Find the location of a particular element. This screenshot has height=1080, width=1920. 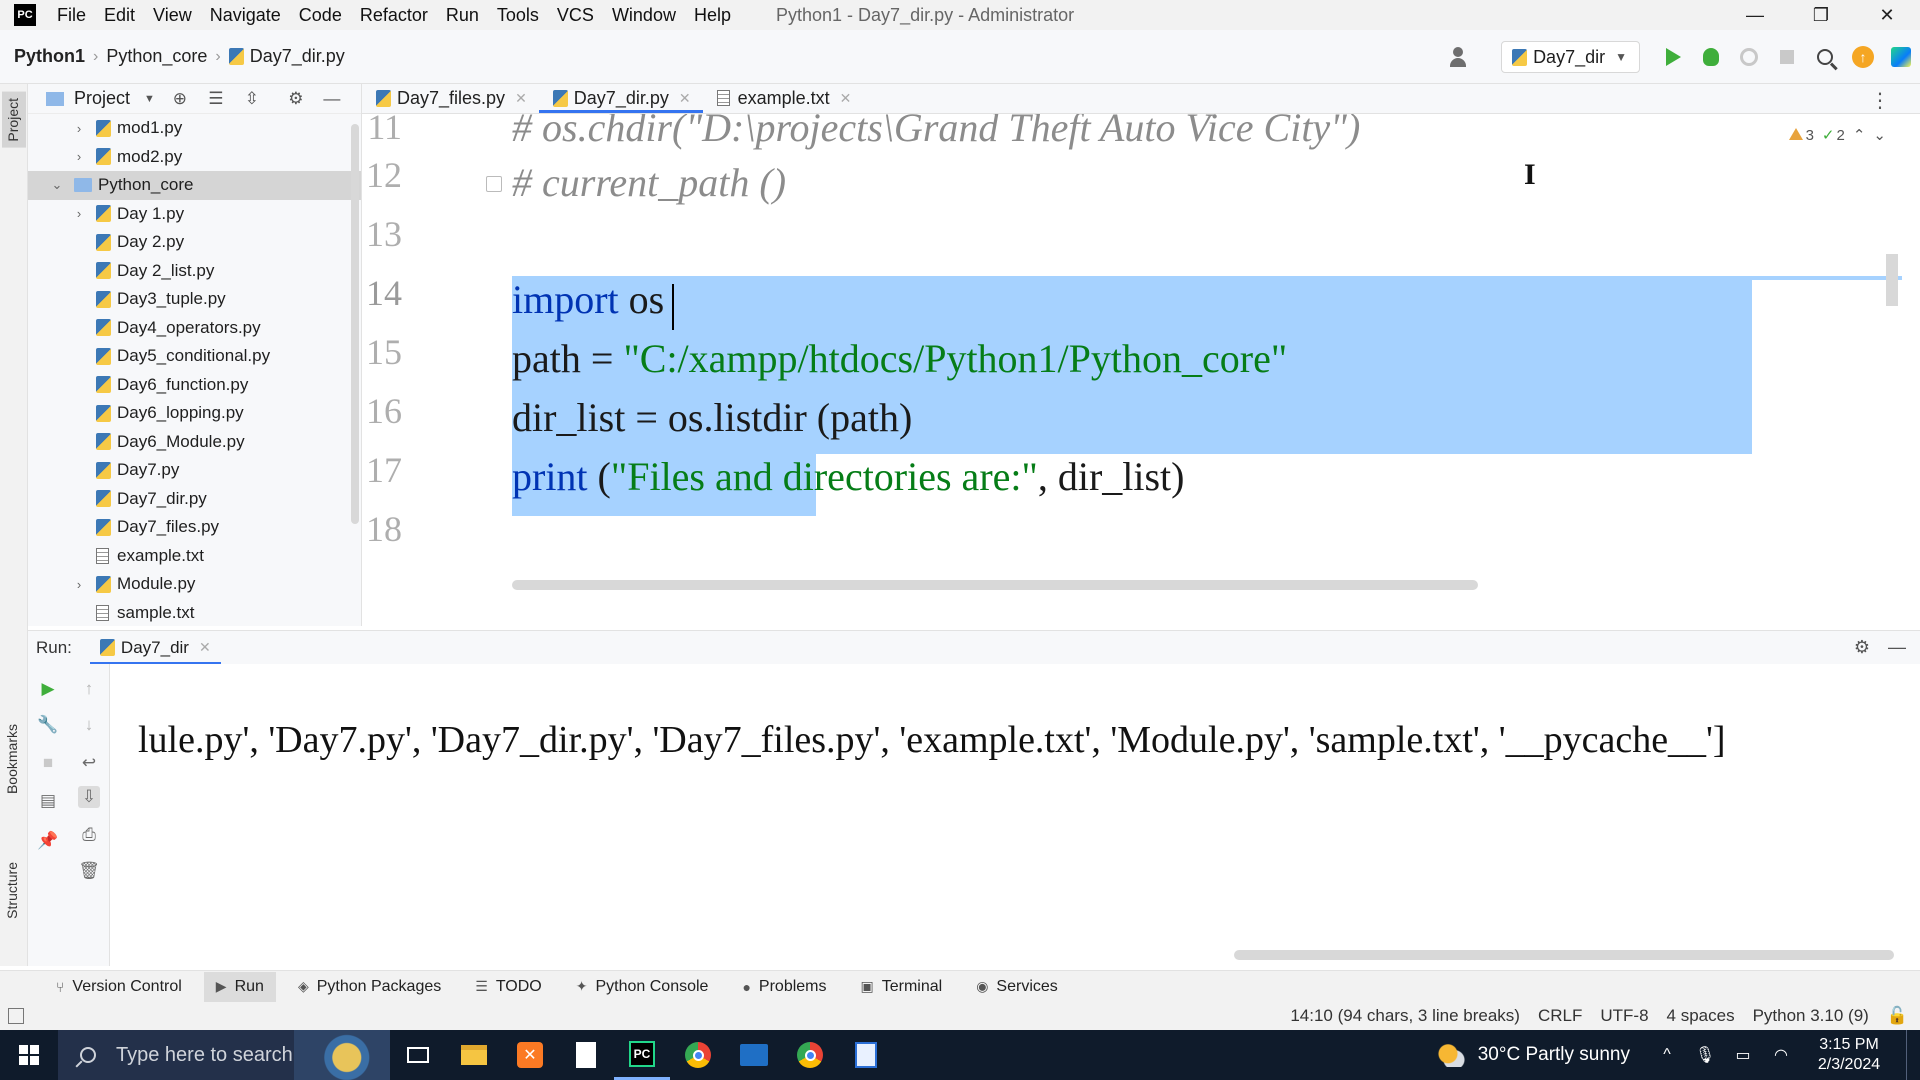

menu-edit: Edit is located at coordinates (119, 15).